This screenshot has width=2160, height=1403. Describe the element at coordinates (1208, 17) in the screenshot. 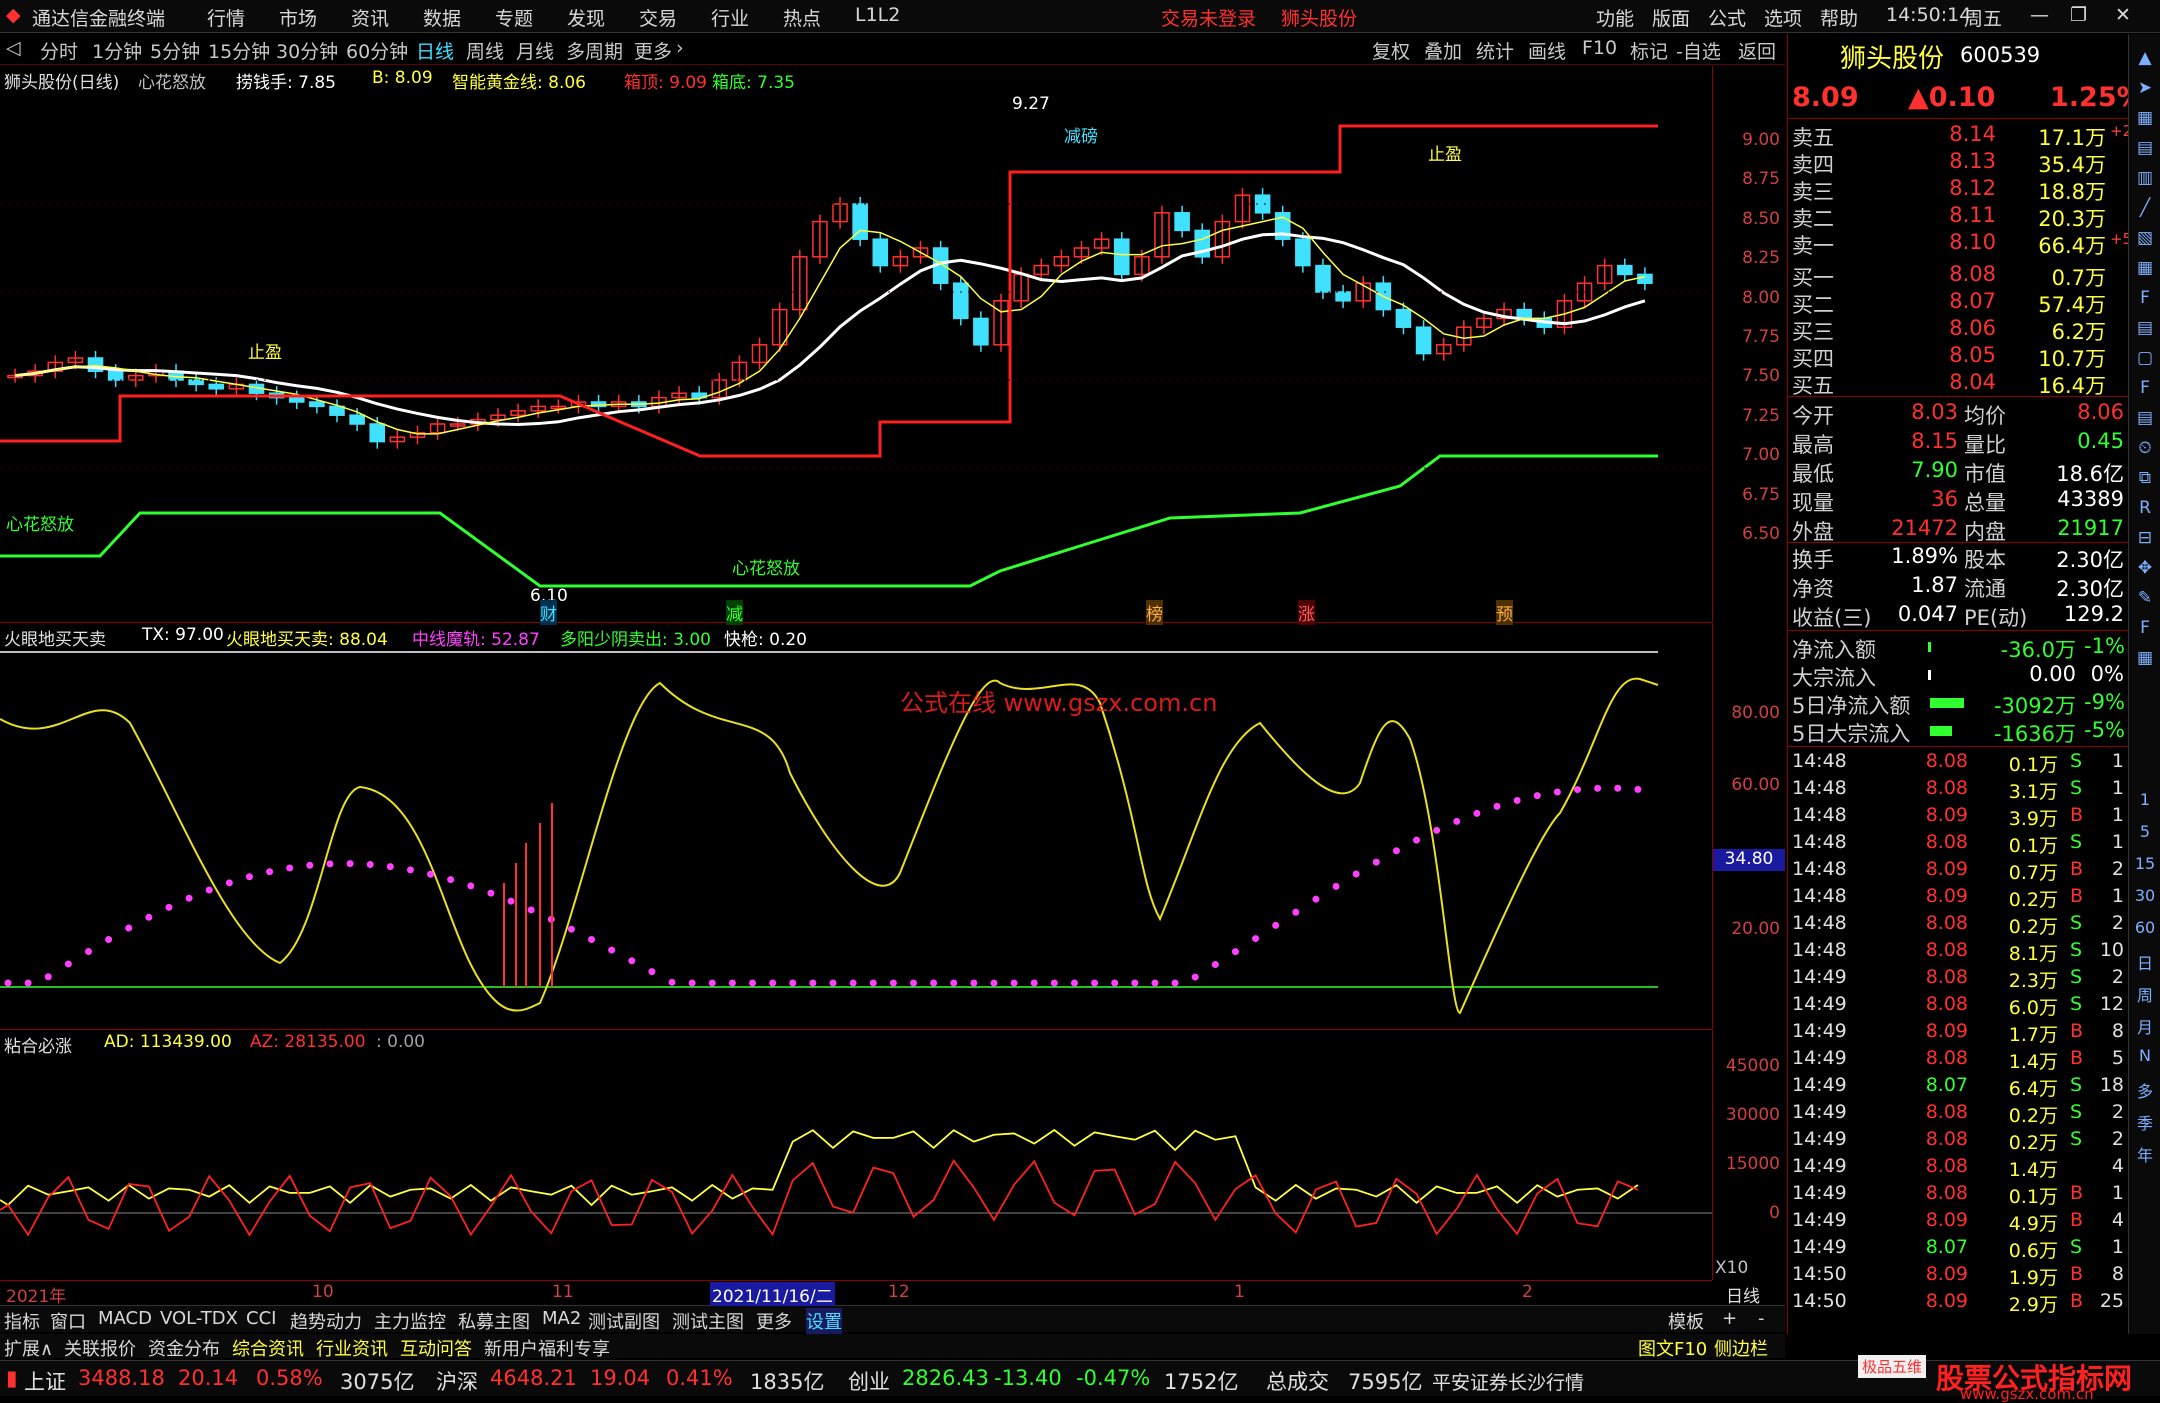

I see `trade-status: 交易未登录` at that location.